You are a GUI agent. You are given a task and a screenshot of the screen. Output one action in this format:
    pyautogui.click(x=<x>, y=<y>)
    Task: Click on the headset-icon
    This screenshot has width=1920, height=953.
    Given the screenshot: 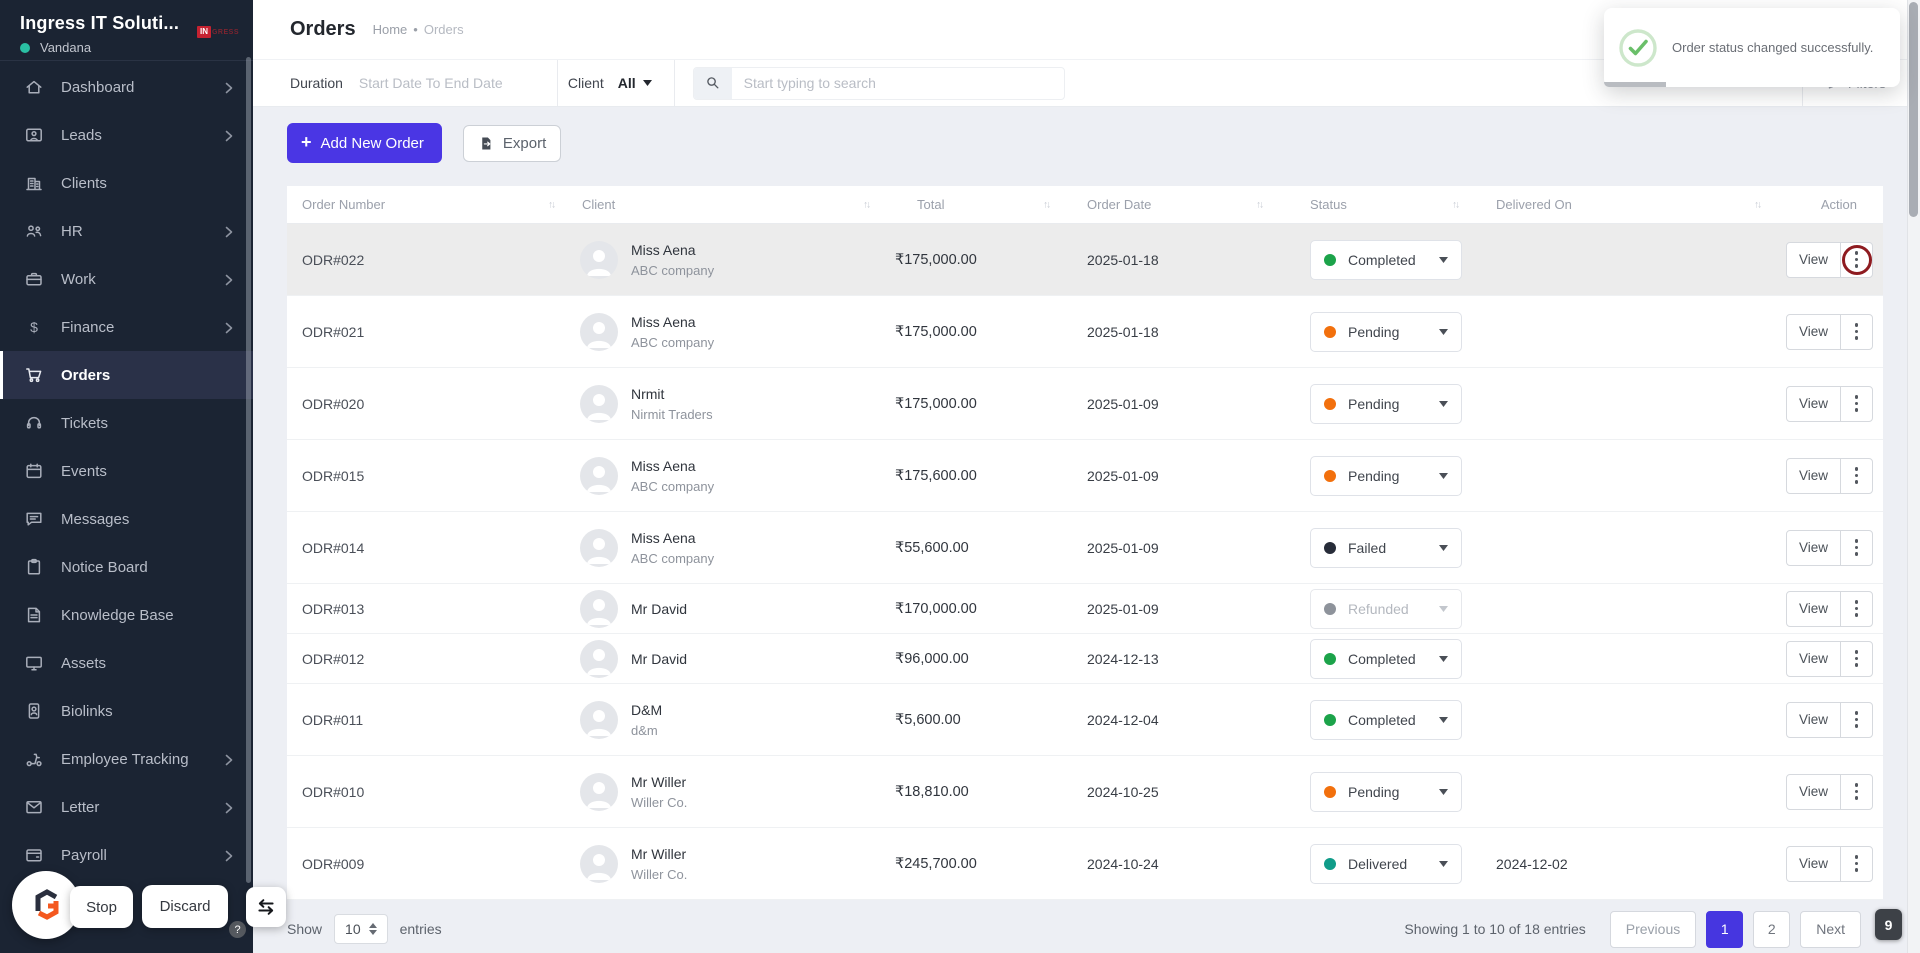 What is the action you would take?
    pyautogui.click(x=34, y=423)
    